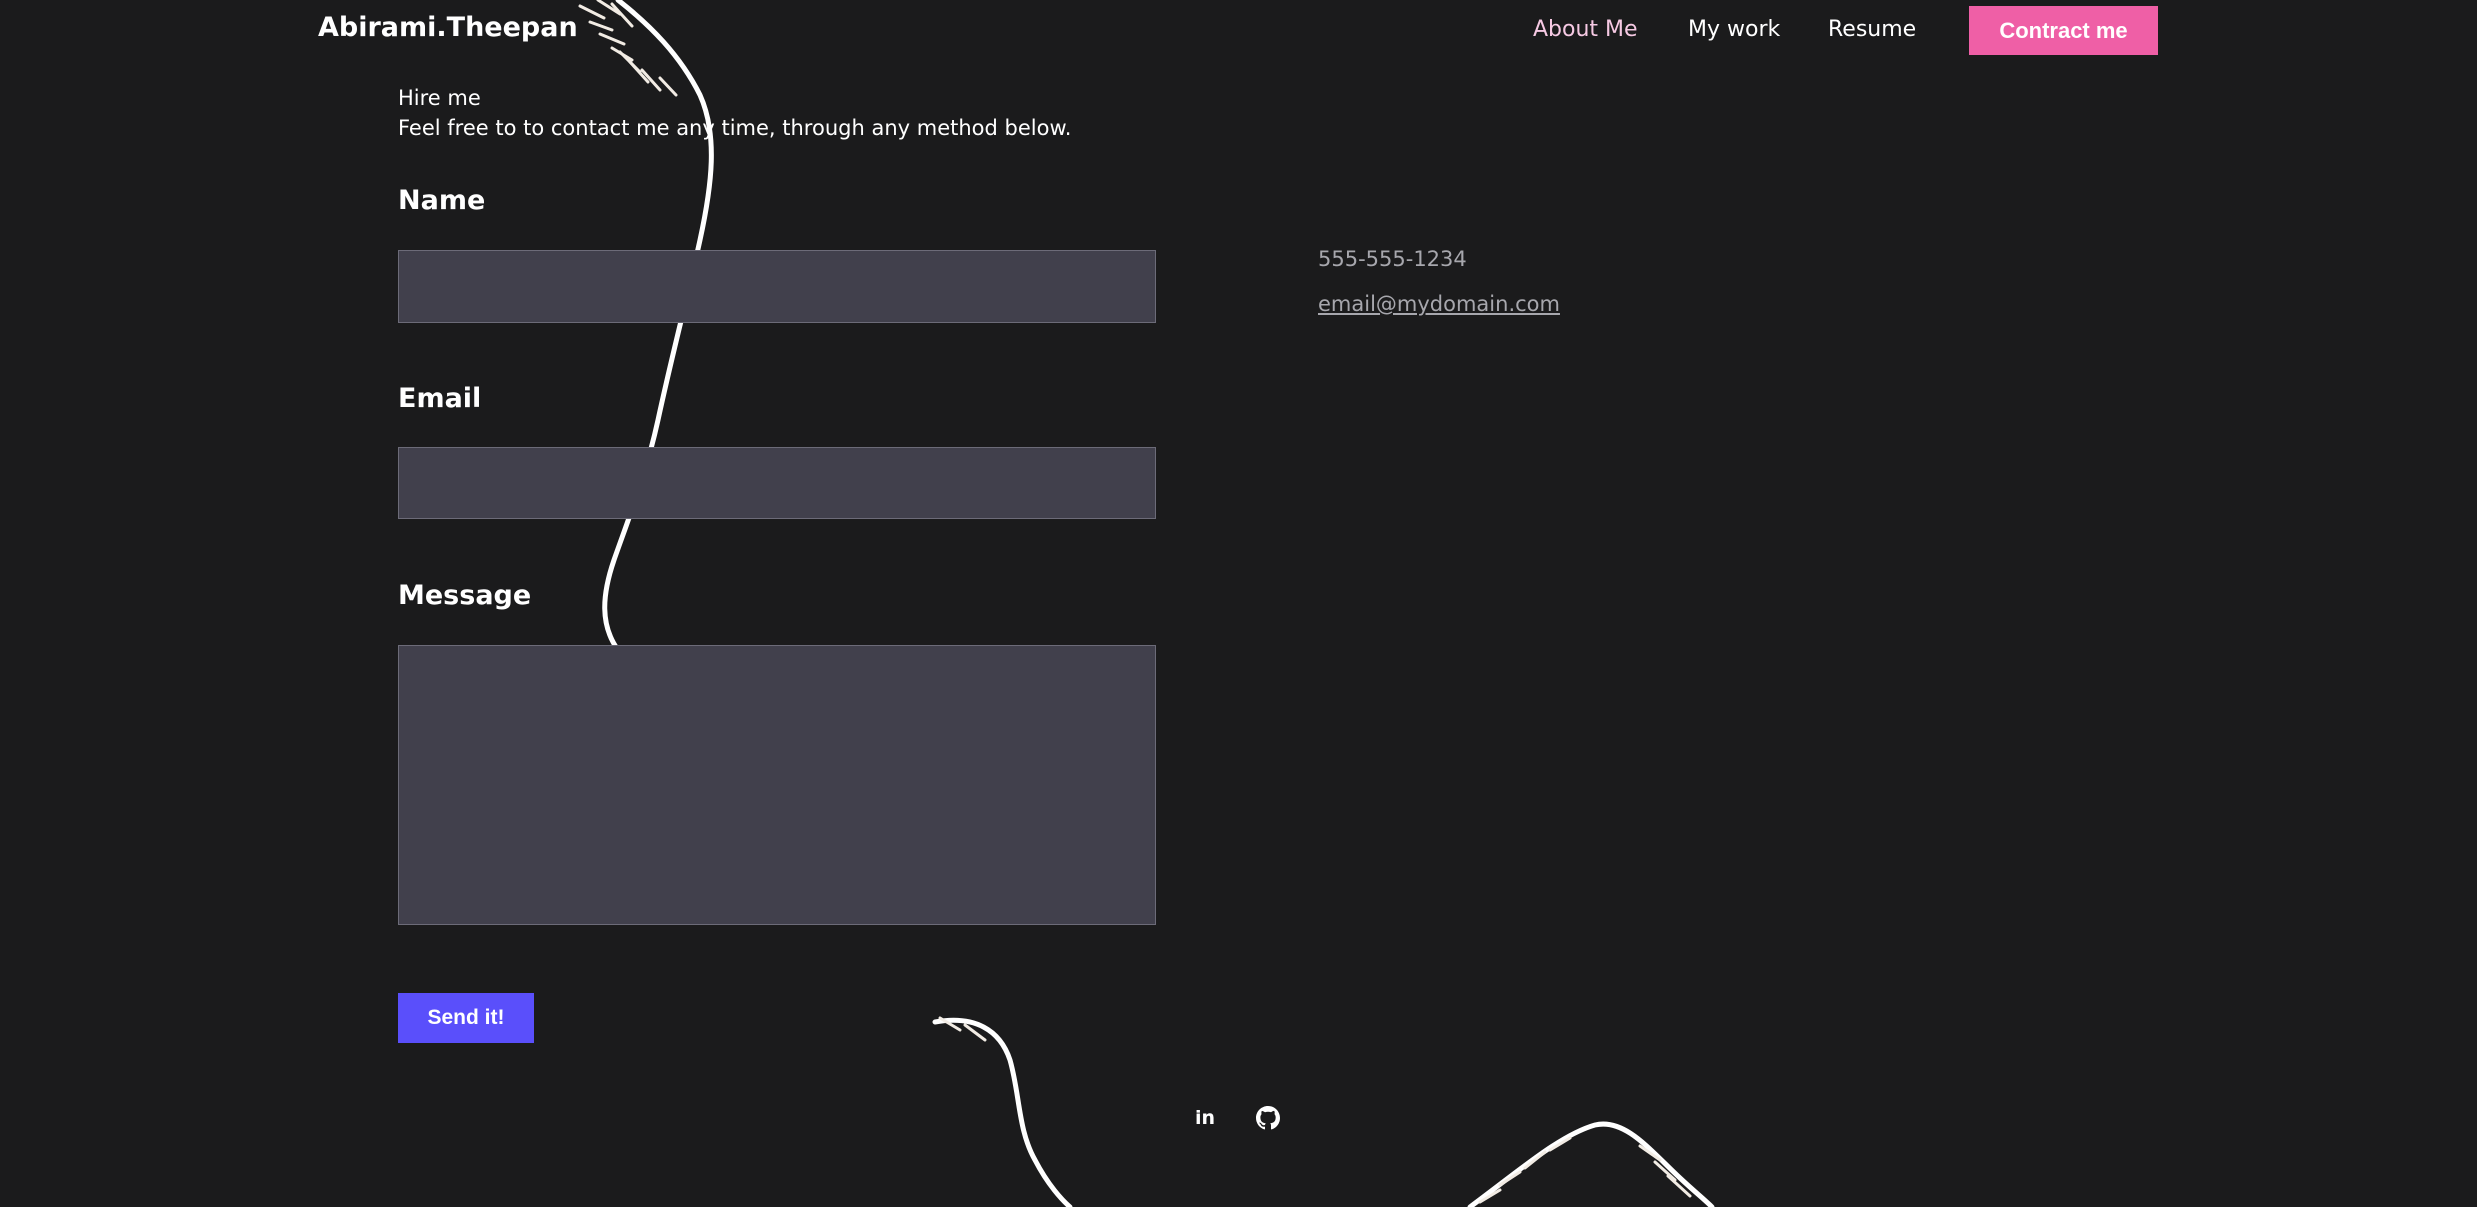  What do you see at coordinates (448, 27) in the screenshot?
I see `brand-logo: Abirami.Theepan` at bounding box center [448, 27].